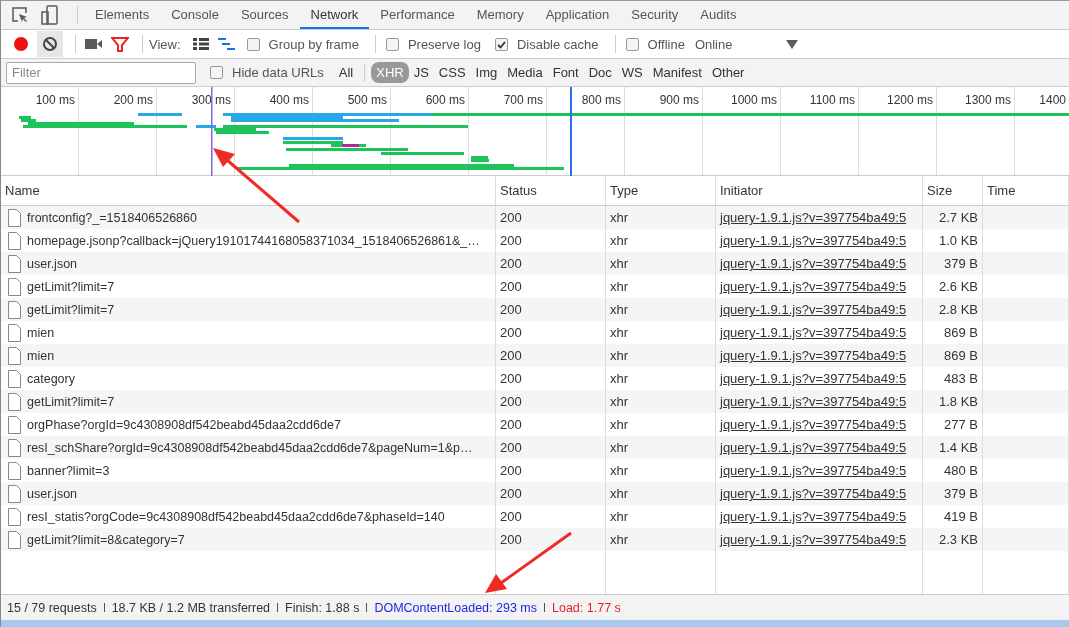 Image resolution: width=1069 pixels, height=627 pixels. What do you see at coordinates (577, 15) in the screenshot?
I see `devtools-tab: Application` at bounding box center [577, 15].